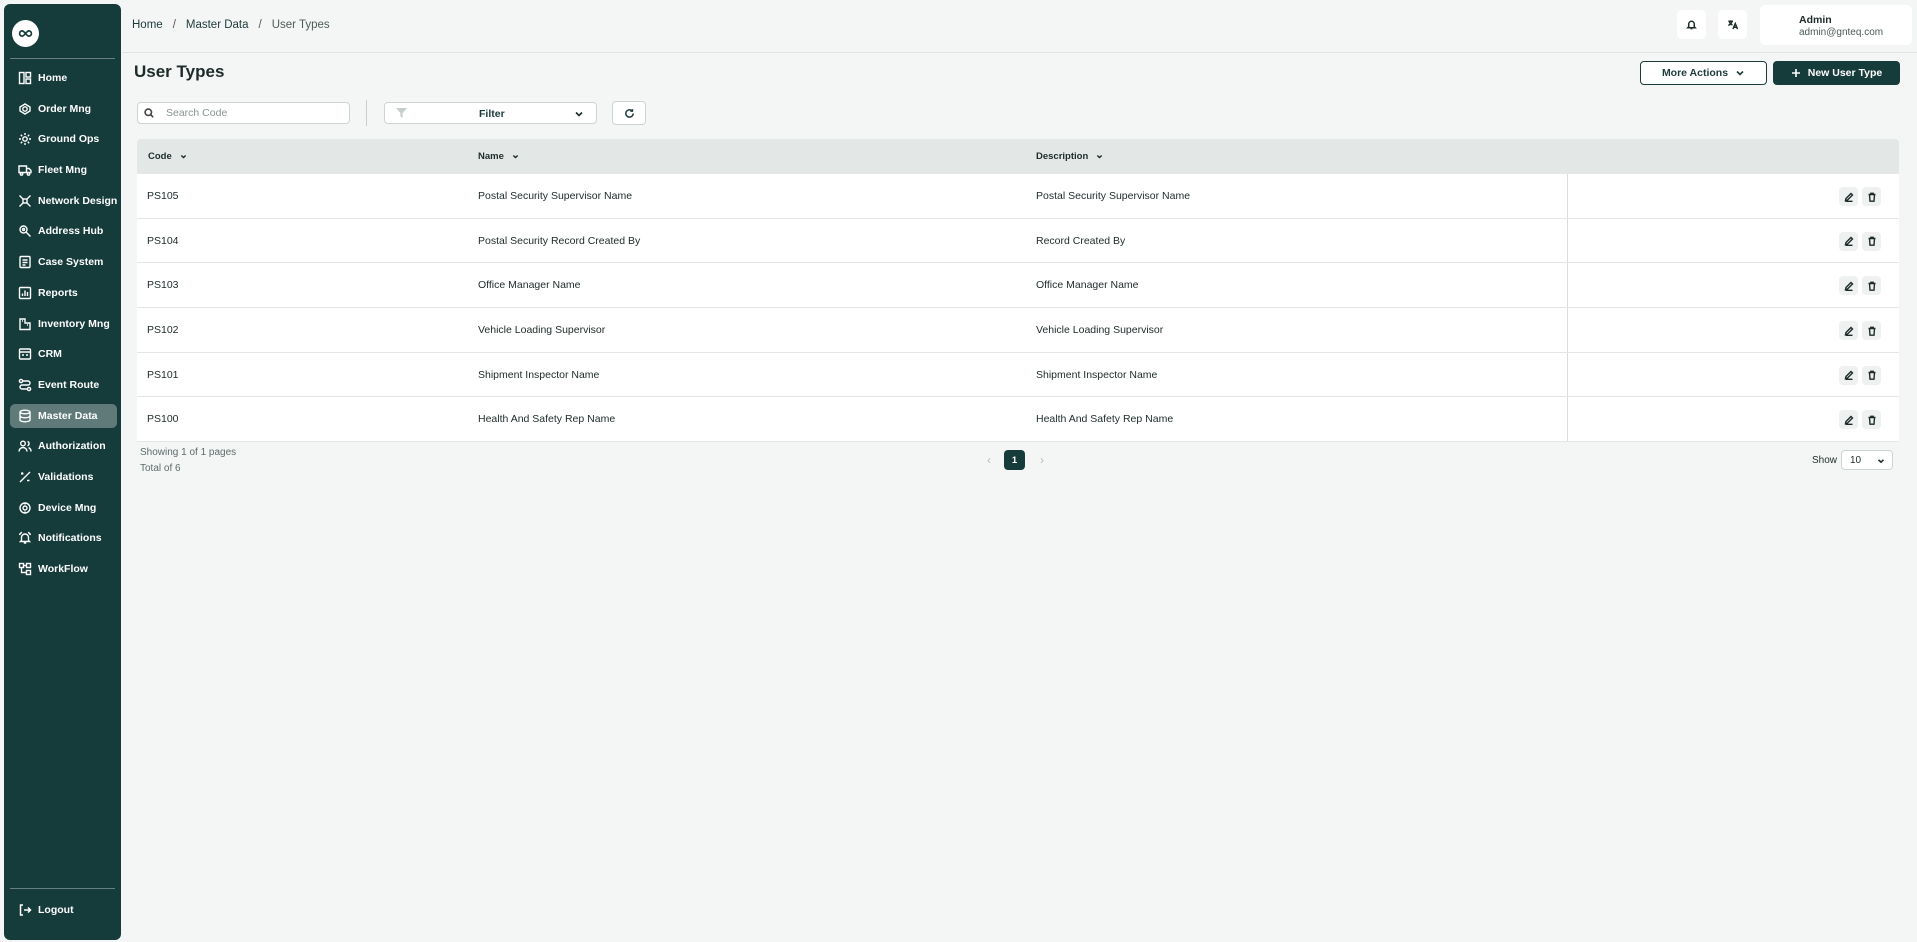  Describe the element at coordinates (217, 25) in the screenshot. I see `breadcrumb-master-data: Master Data` at that location.